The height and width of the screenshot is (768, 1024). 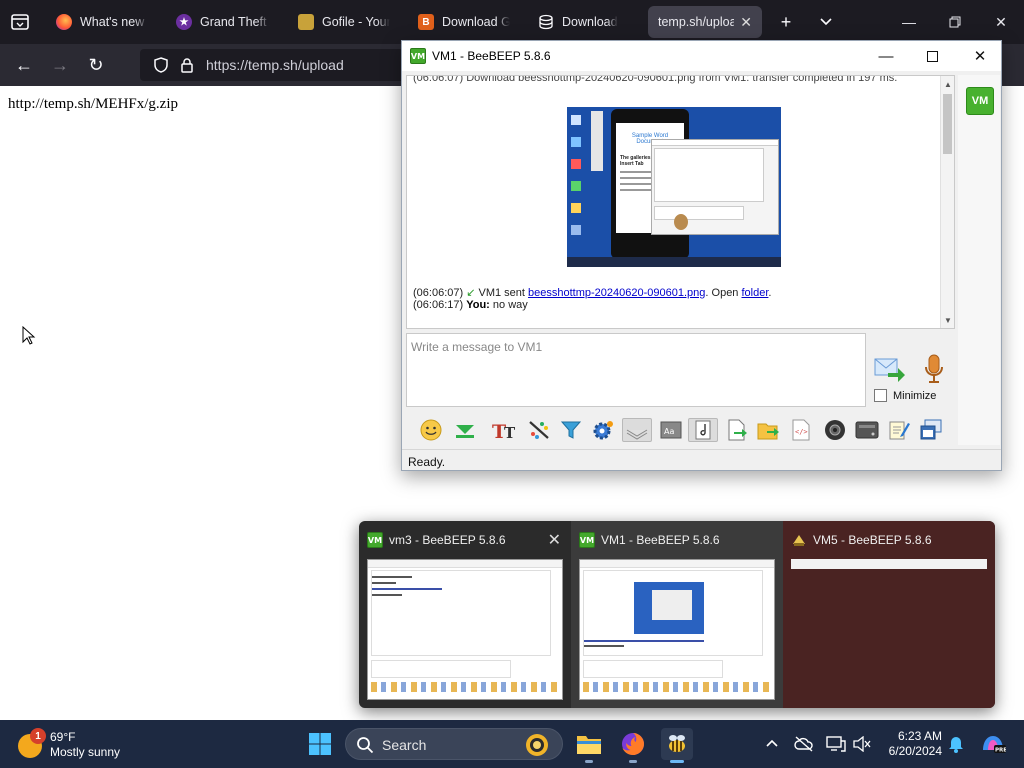 I want to click on browser-tab-whats-new: What's new with, so click(x=102, y=22).